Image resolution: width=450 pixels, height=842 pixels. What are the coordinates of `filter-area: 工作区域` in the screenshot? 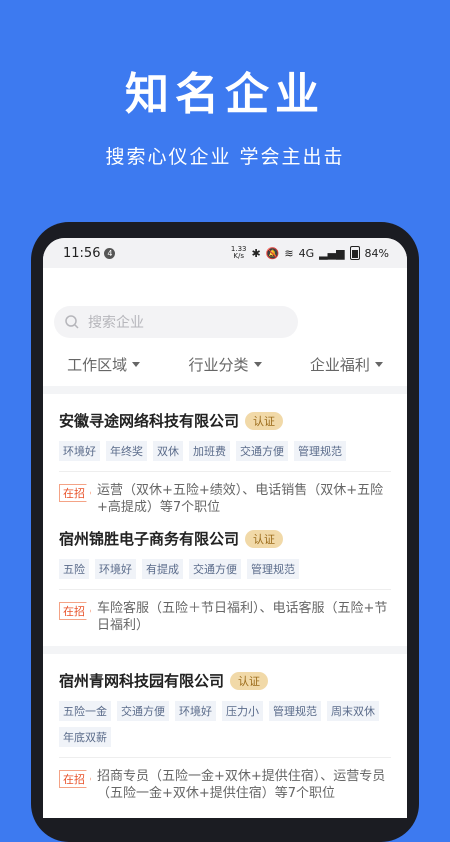 It's located at (104, 364).